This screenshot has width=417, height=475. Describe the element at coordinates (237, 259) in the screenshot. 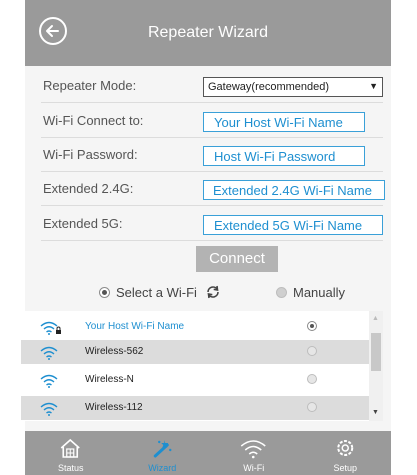

I see `connect-button: Connect` at that location.